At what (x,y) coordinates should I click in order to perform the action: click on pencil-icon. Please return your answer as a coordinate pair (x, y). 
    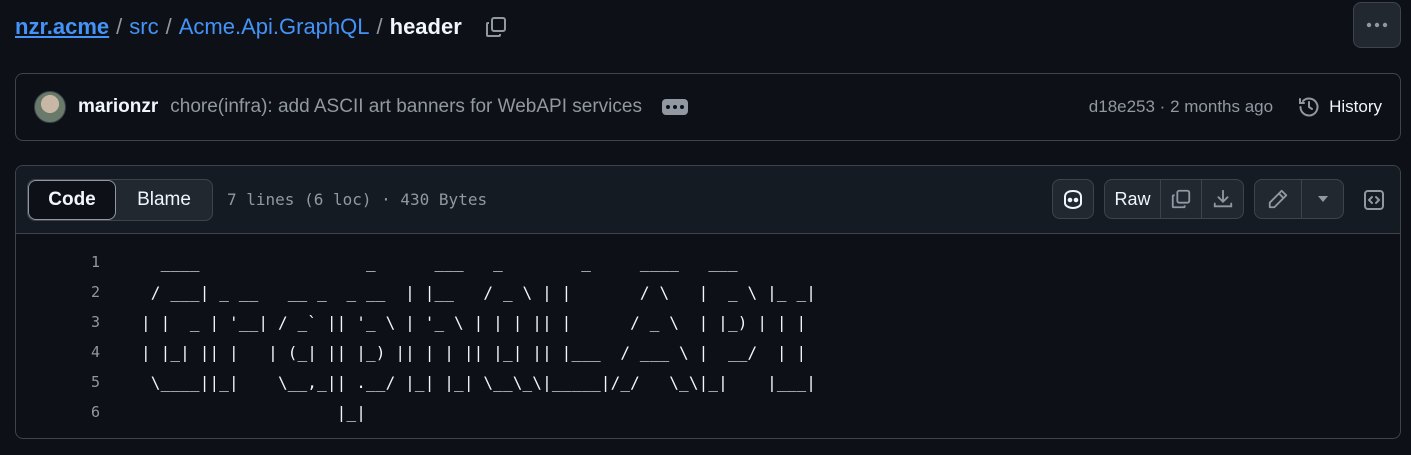
    Looking at the image, I should click on (1278, 199).